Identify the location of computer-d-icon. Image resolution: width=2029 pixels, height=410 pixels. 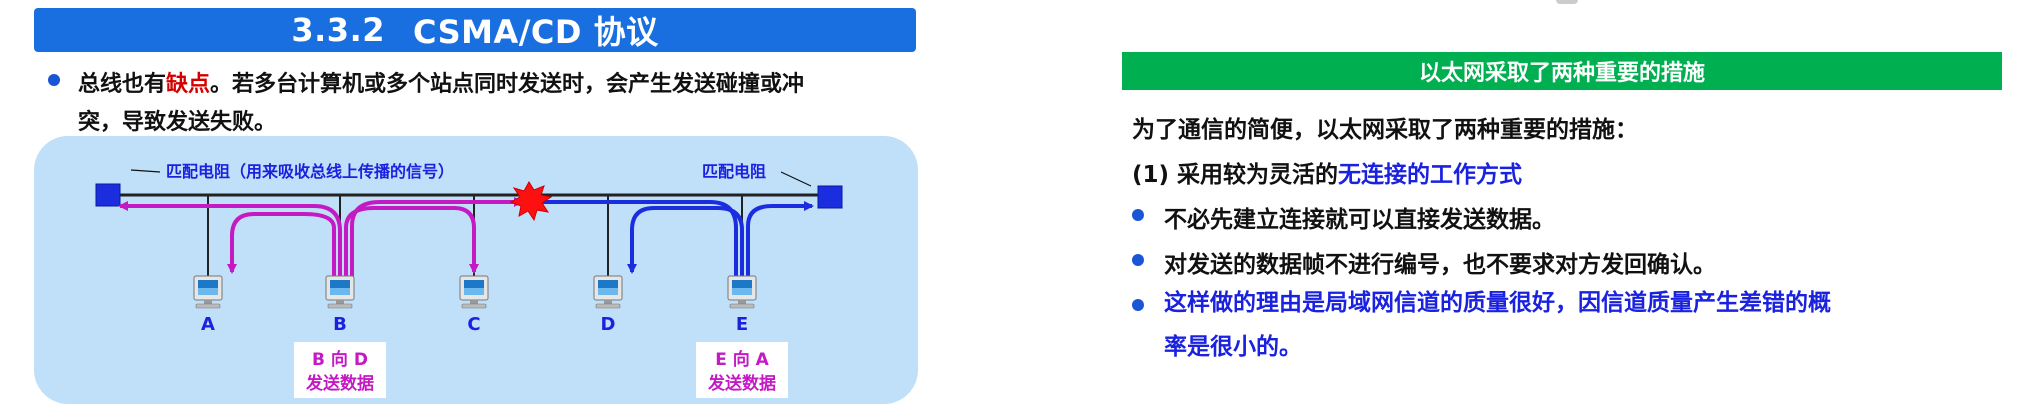
(608, 292).